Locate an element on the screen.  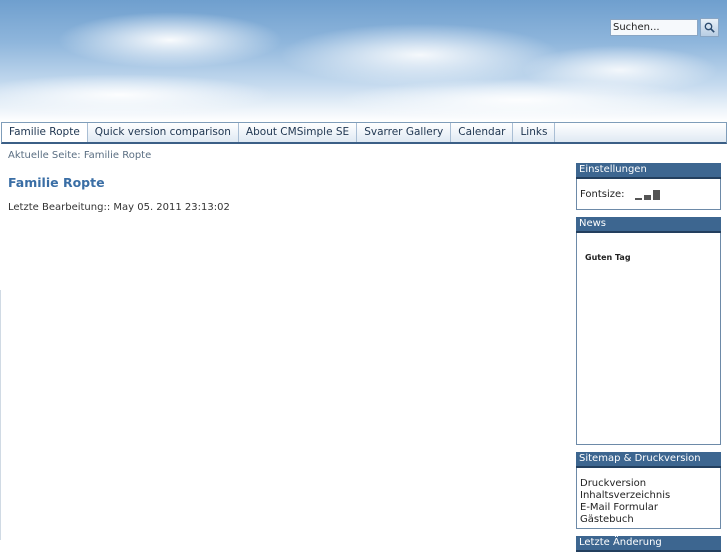
settings-title: Einstellungen is located at coordinates (648, 171).